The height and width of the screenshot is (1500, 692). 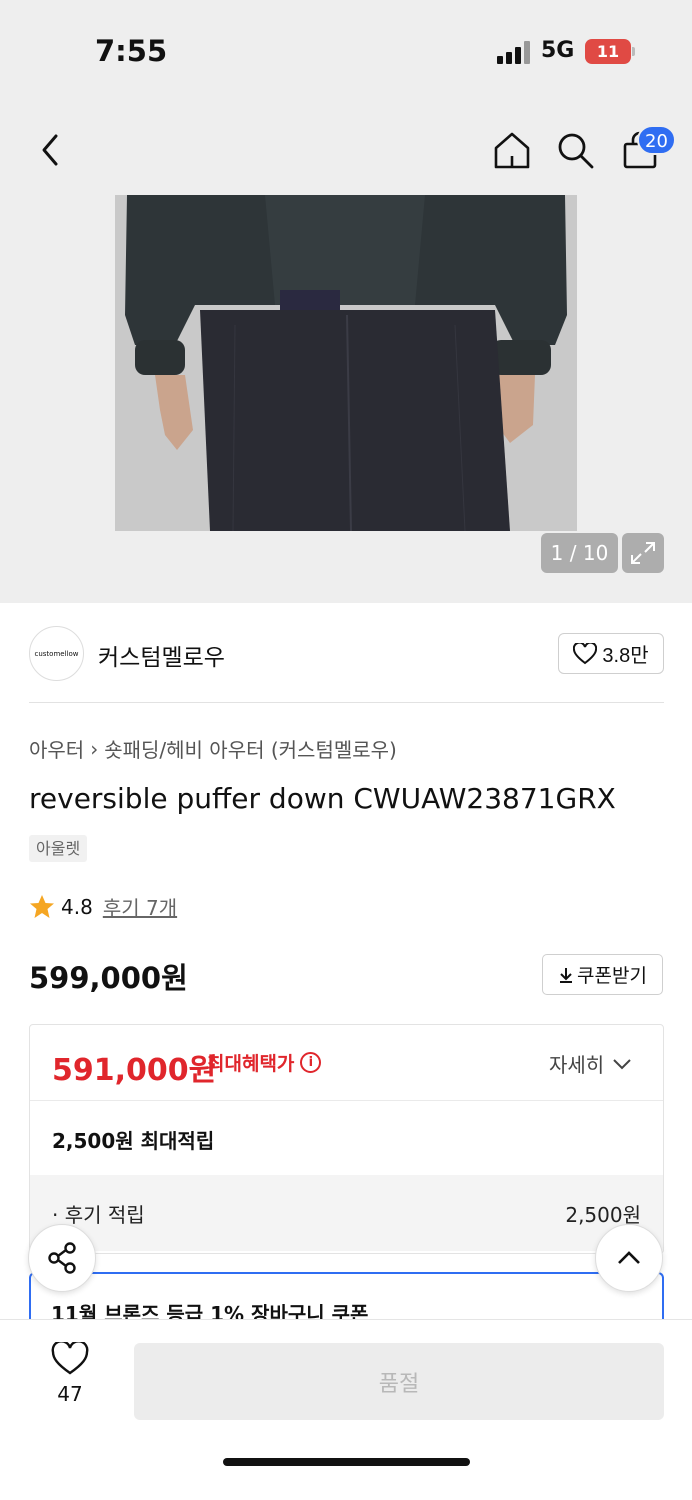 I want to click on star-icon, so click(x=42, y=906).